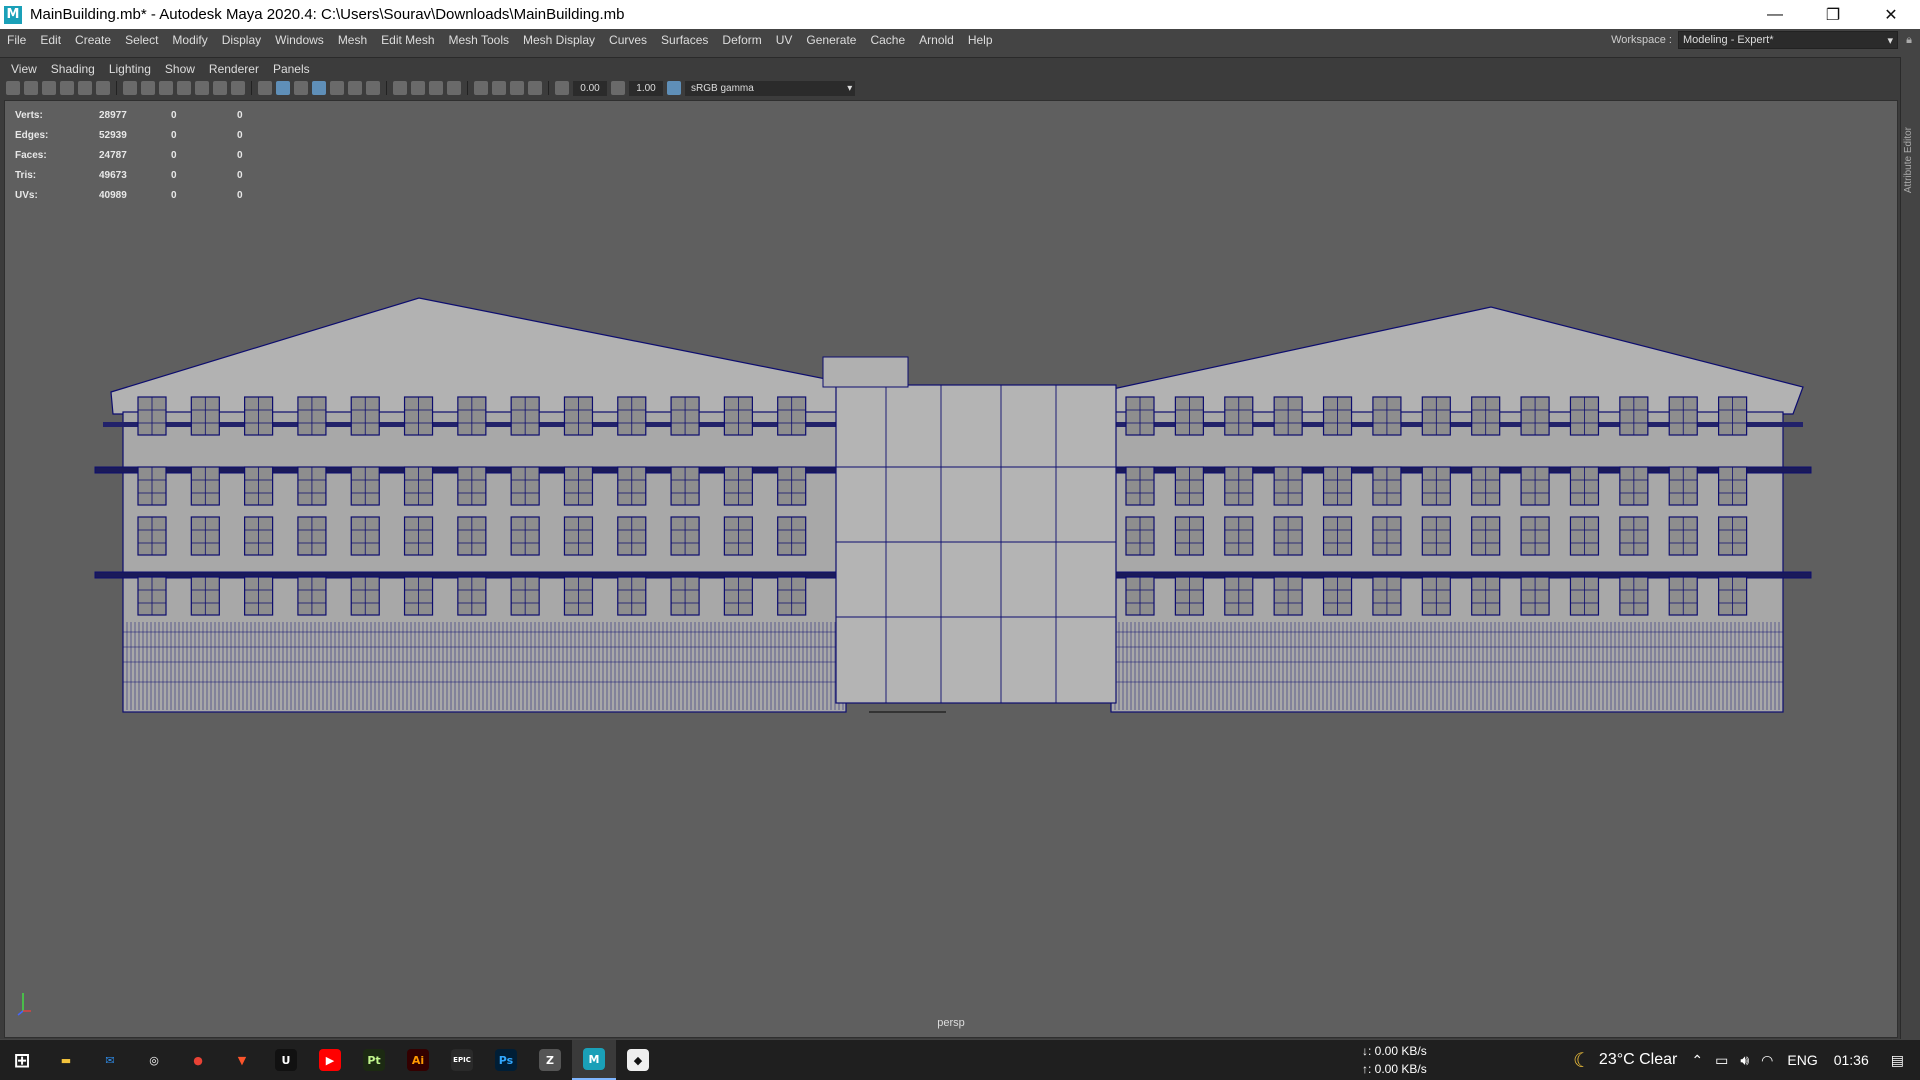 The height and width of the screenshot is (1080, 1920). What do you see at coordinates (220, 88) in the screenshot?
I see `safe-action-icon` at bounding box center [220, 88].